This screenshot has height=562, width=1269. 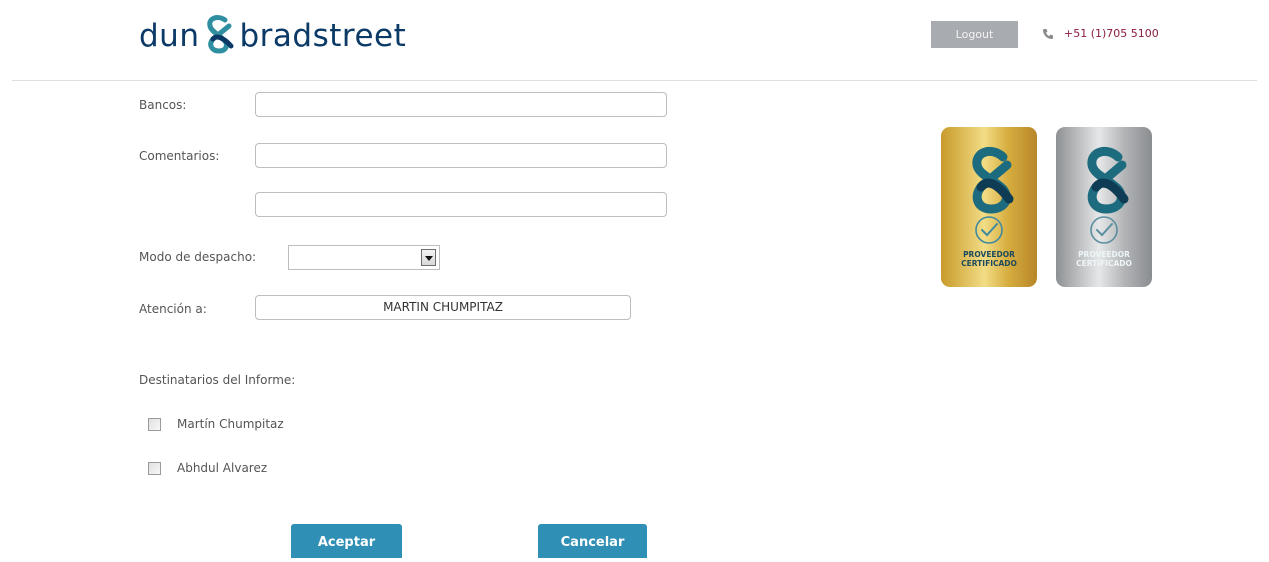 What do you see at coordinates (230, 424) in the screenshot?
I see `recipient-name: Martín Chumpitaz` at bounding box center [230, 424].